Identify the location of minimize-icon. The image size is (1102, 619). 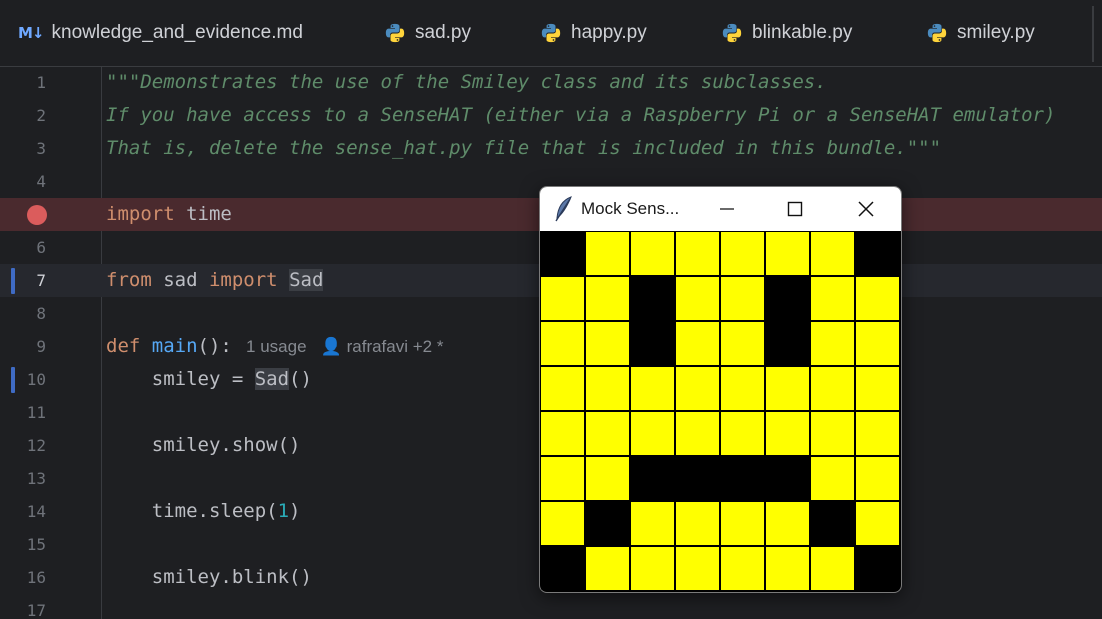
(727, 209).